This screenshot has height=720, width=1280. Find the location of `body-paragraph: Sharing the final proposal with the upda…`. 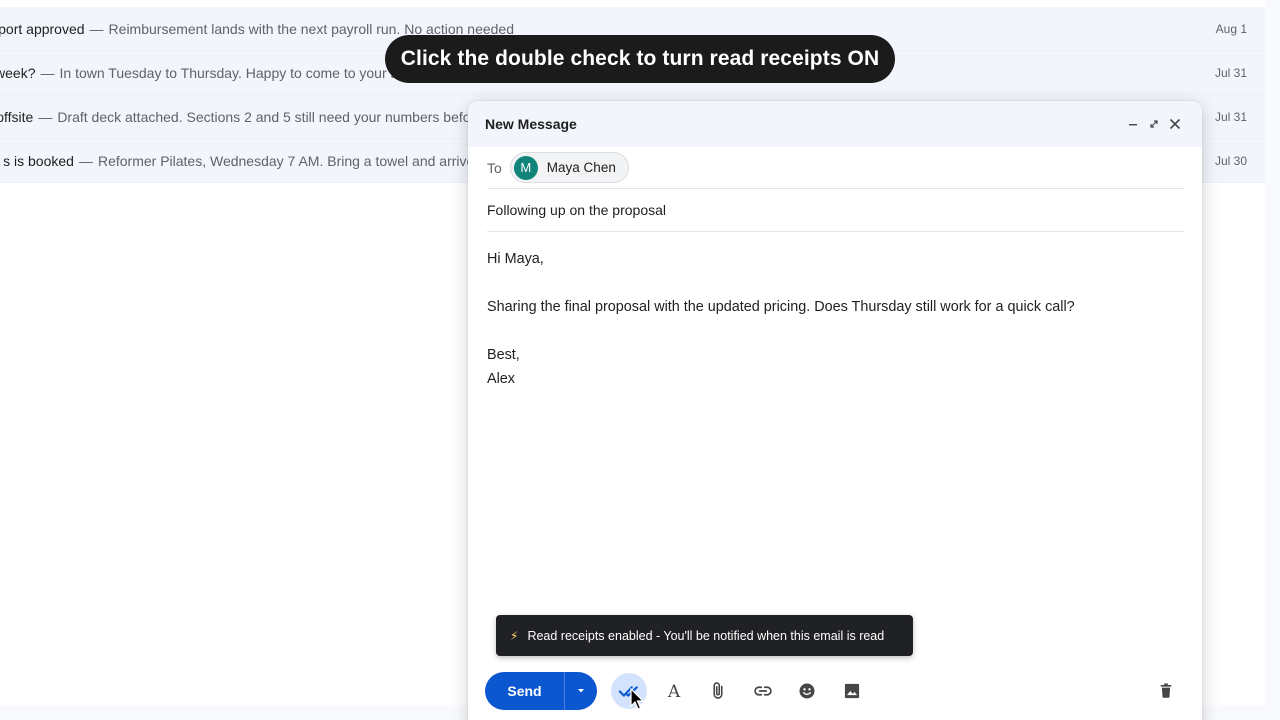

body-paragraph: Sharing the final proposal with the upda… is located at coordinates (781, 307).